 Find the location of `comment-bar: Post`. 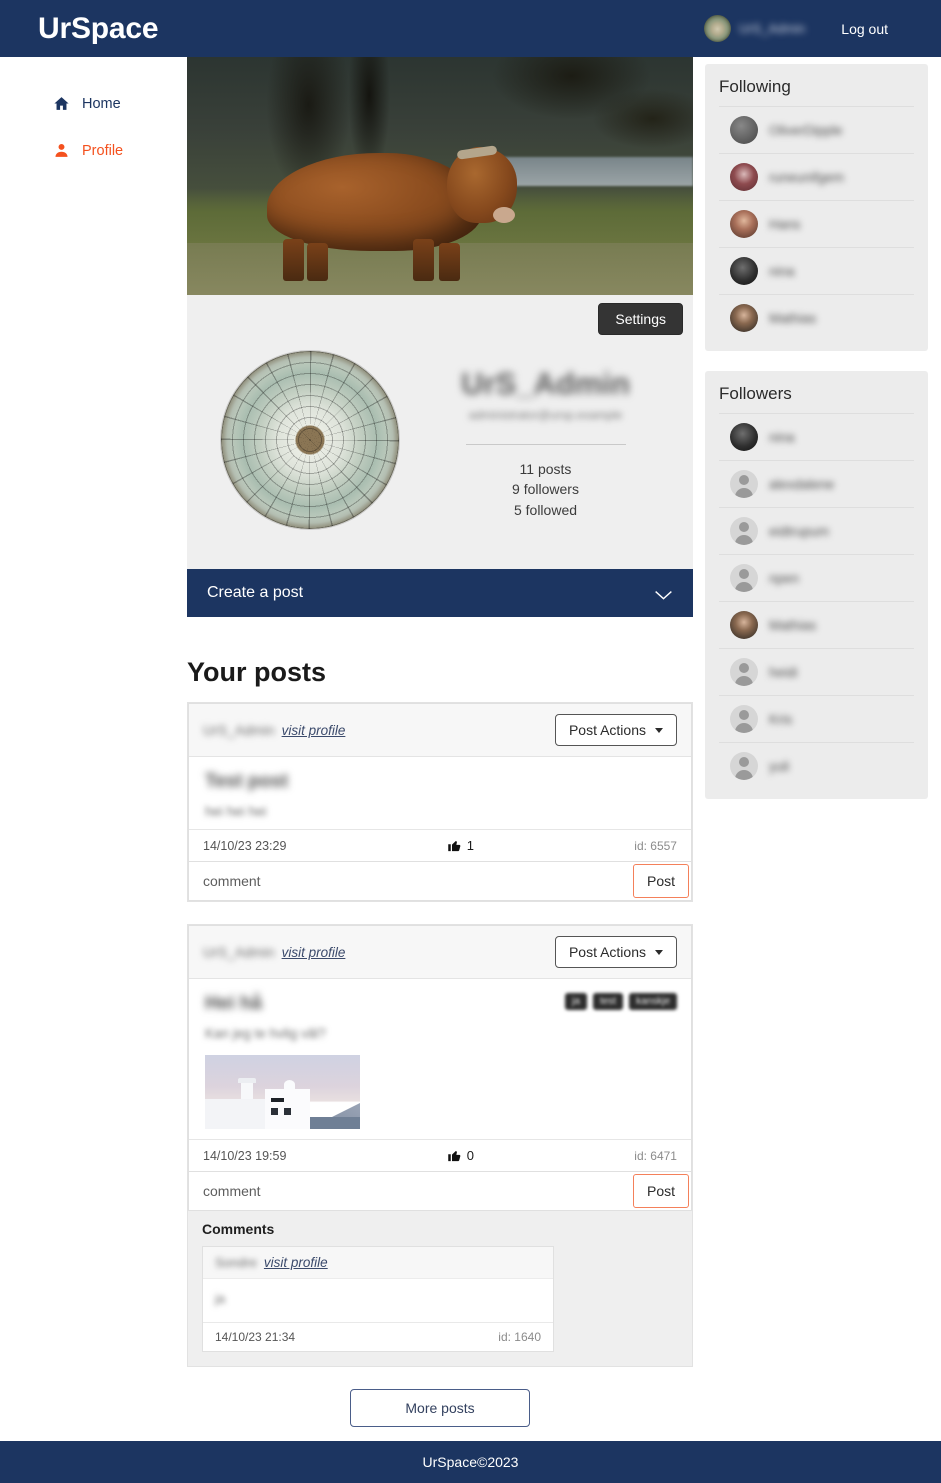

comment-bar: Post is located at coordinates (440, 1191).